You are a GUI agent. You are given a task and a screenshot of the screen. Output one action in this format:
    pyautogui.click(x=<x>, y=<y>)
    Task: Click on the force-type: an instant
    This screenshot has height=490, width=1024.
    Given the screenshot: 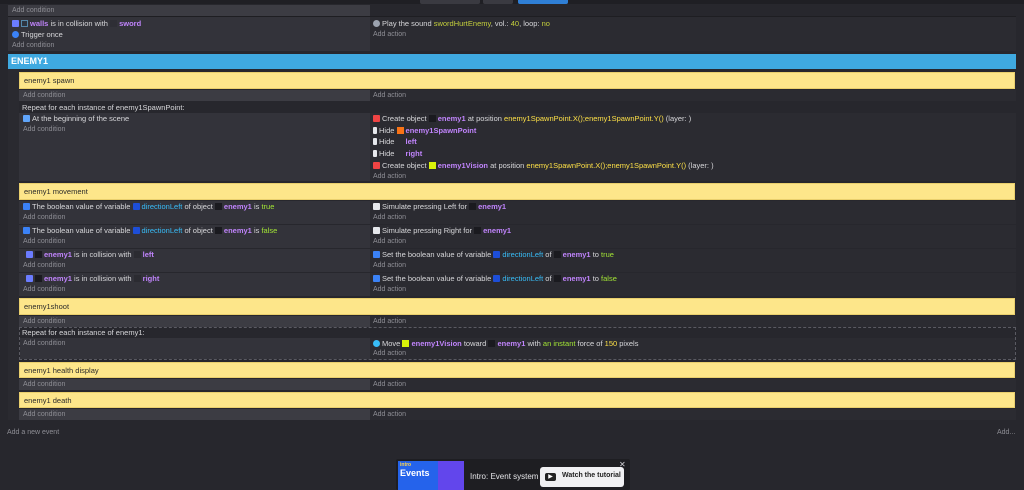 What is the action you would take?
    pyautogui.click(x=559, y=343)
    